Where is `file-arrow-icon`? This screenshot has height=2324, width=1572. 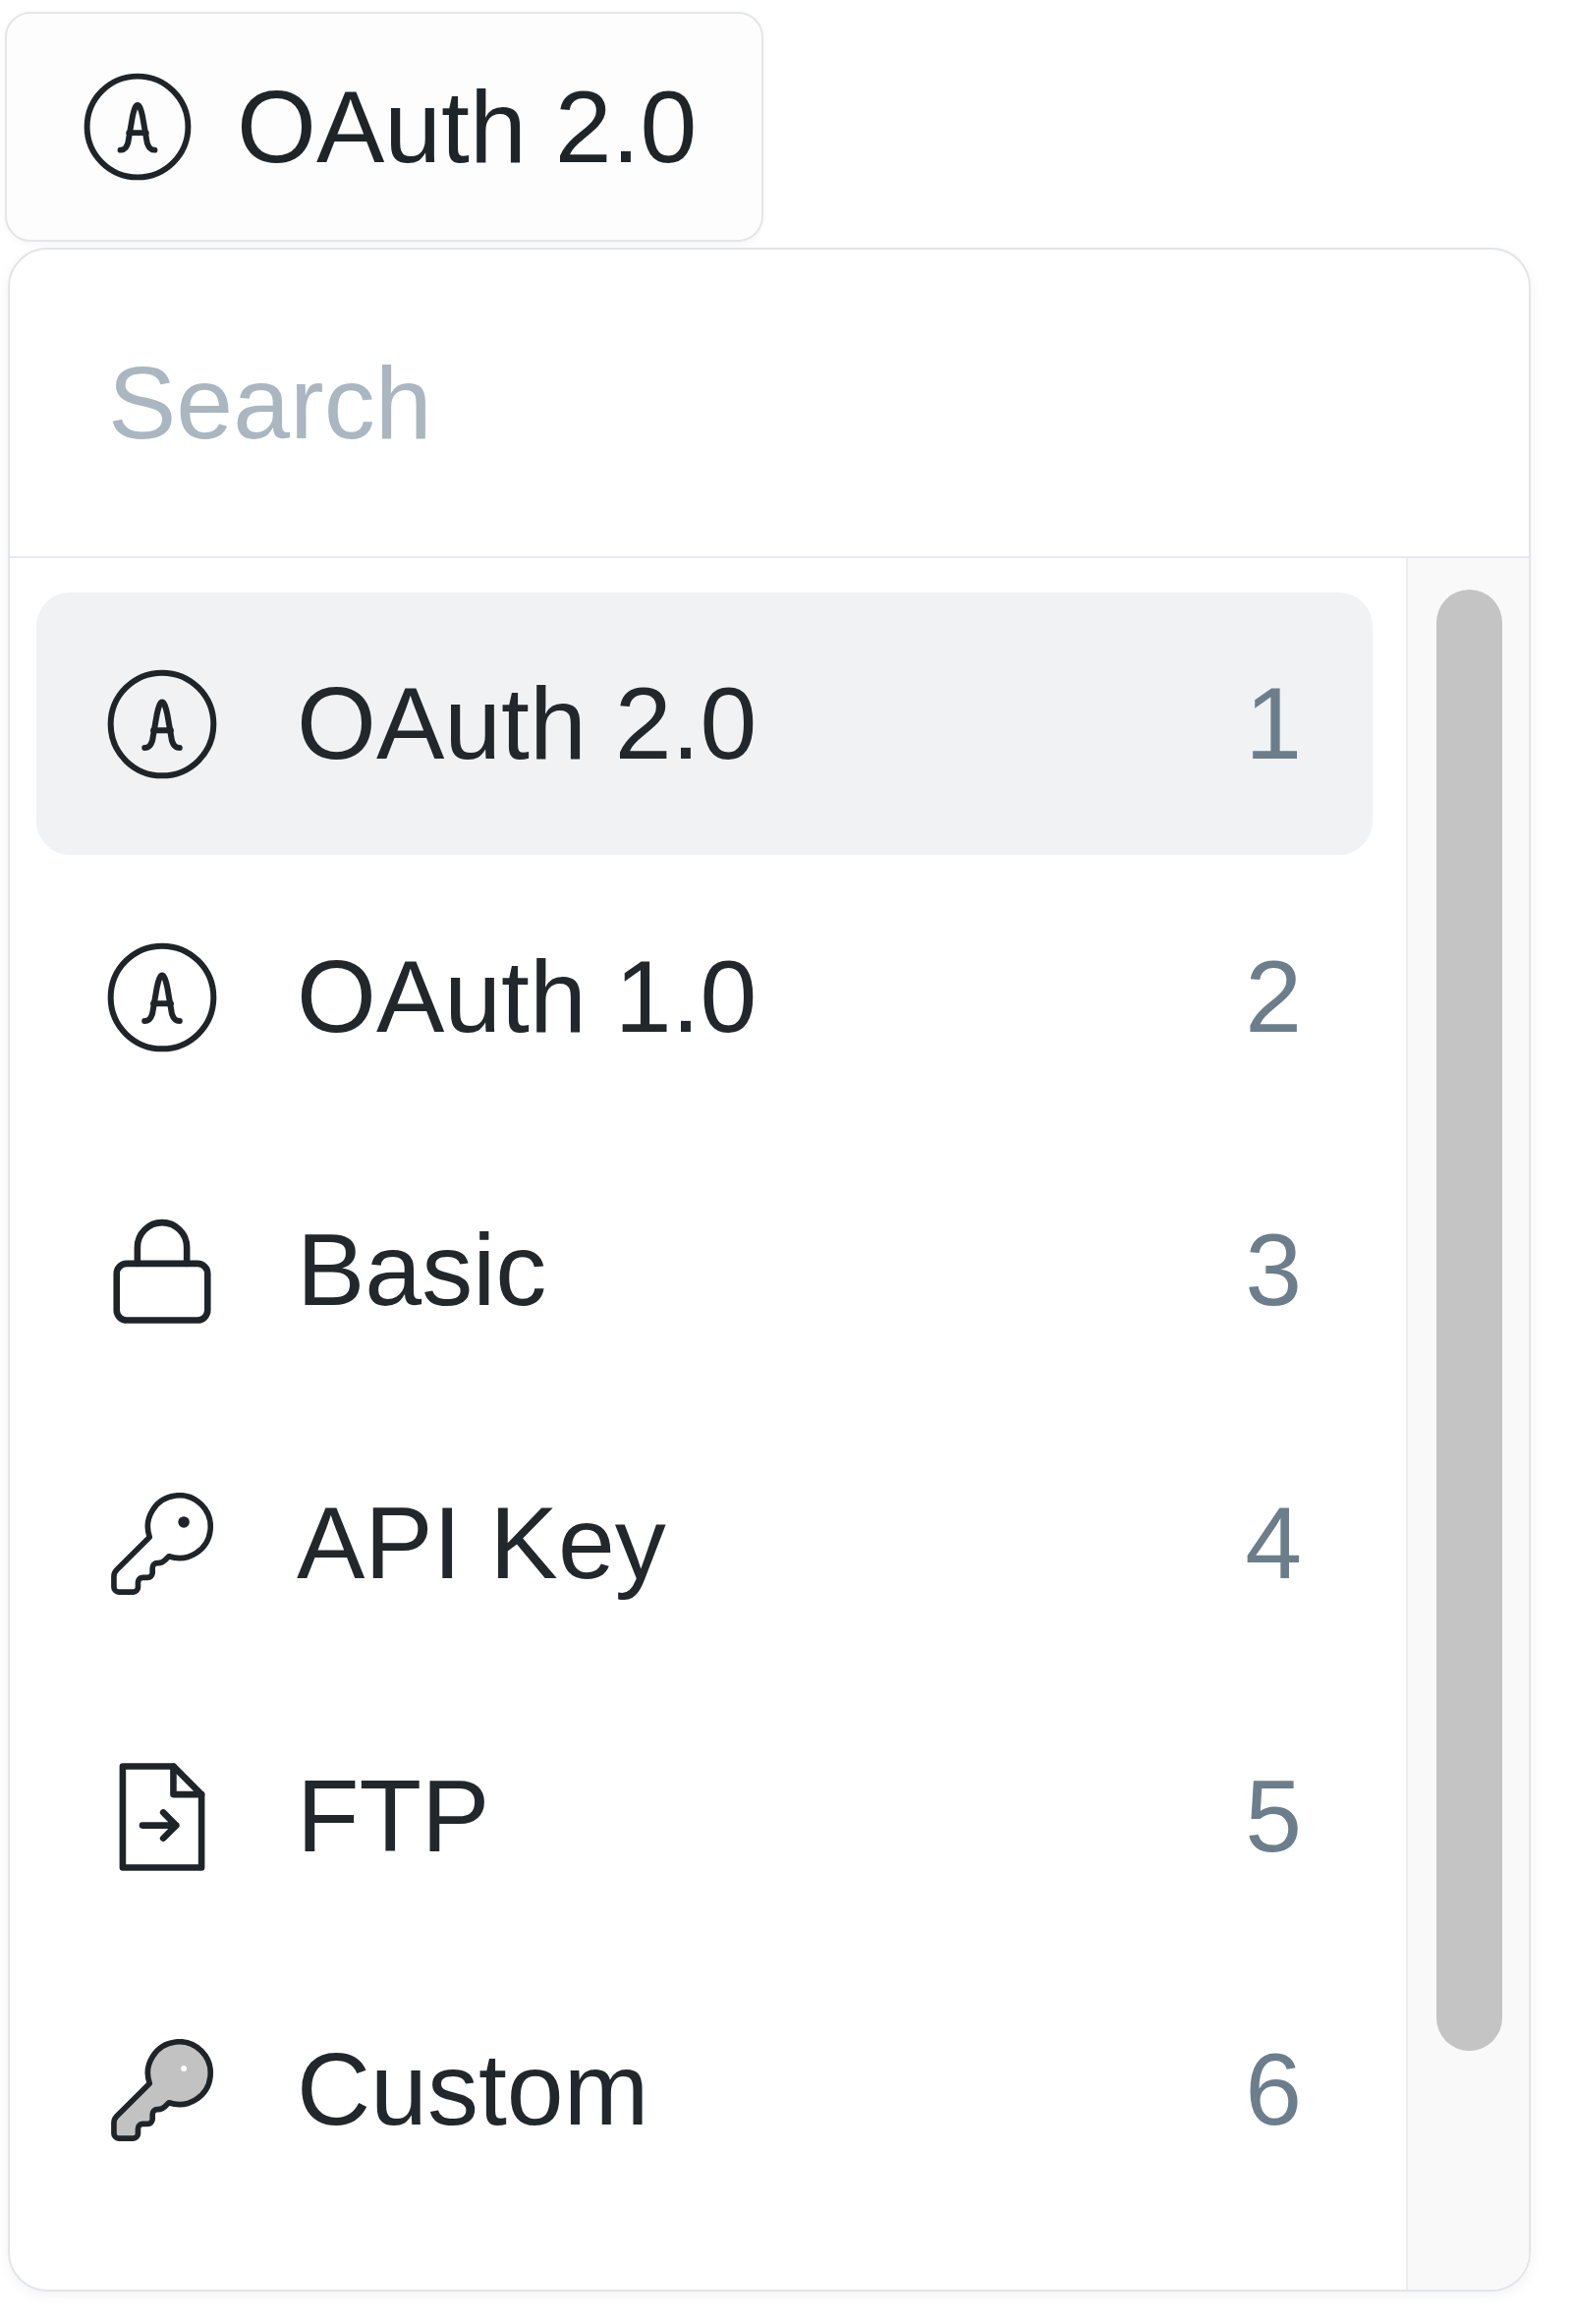 file-arrow-icon is located at coordinates (162, 1817).